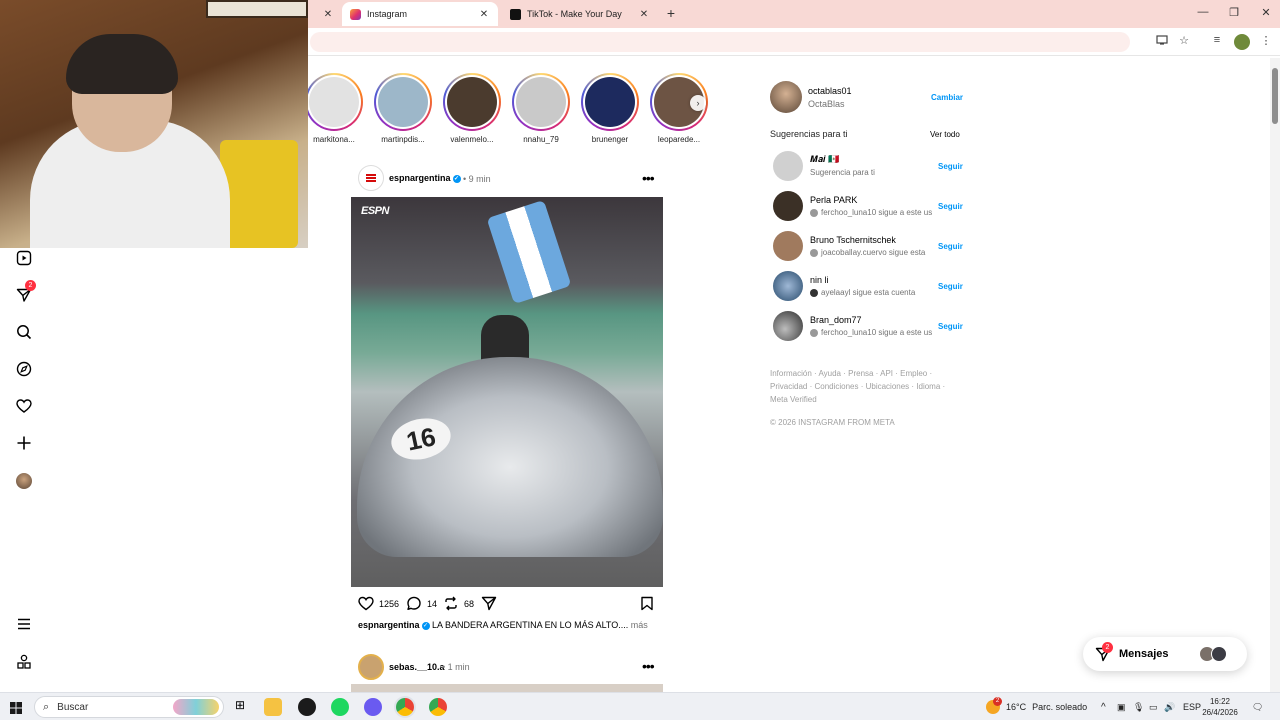  Describe the element at coordinates (387, 14) in the screenshot. I see `tab-title: Instagram` at that location.